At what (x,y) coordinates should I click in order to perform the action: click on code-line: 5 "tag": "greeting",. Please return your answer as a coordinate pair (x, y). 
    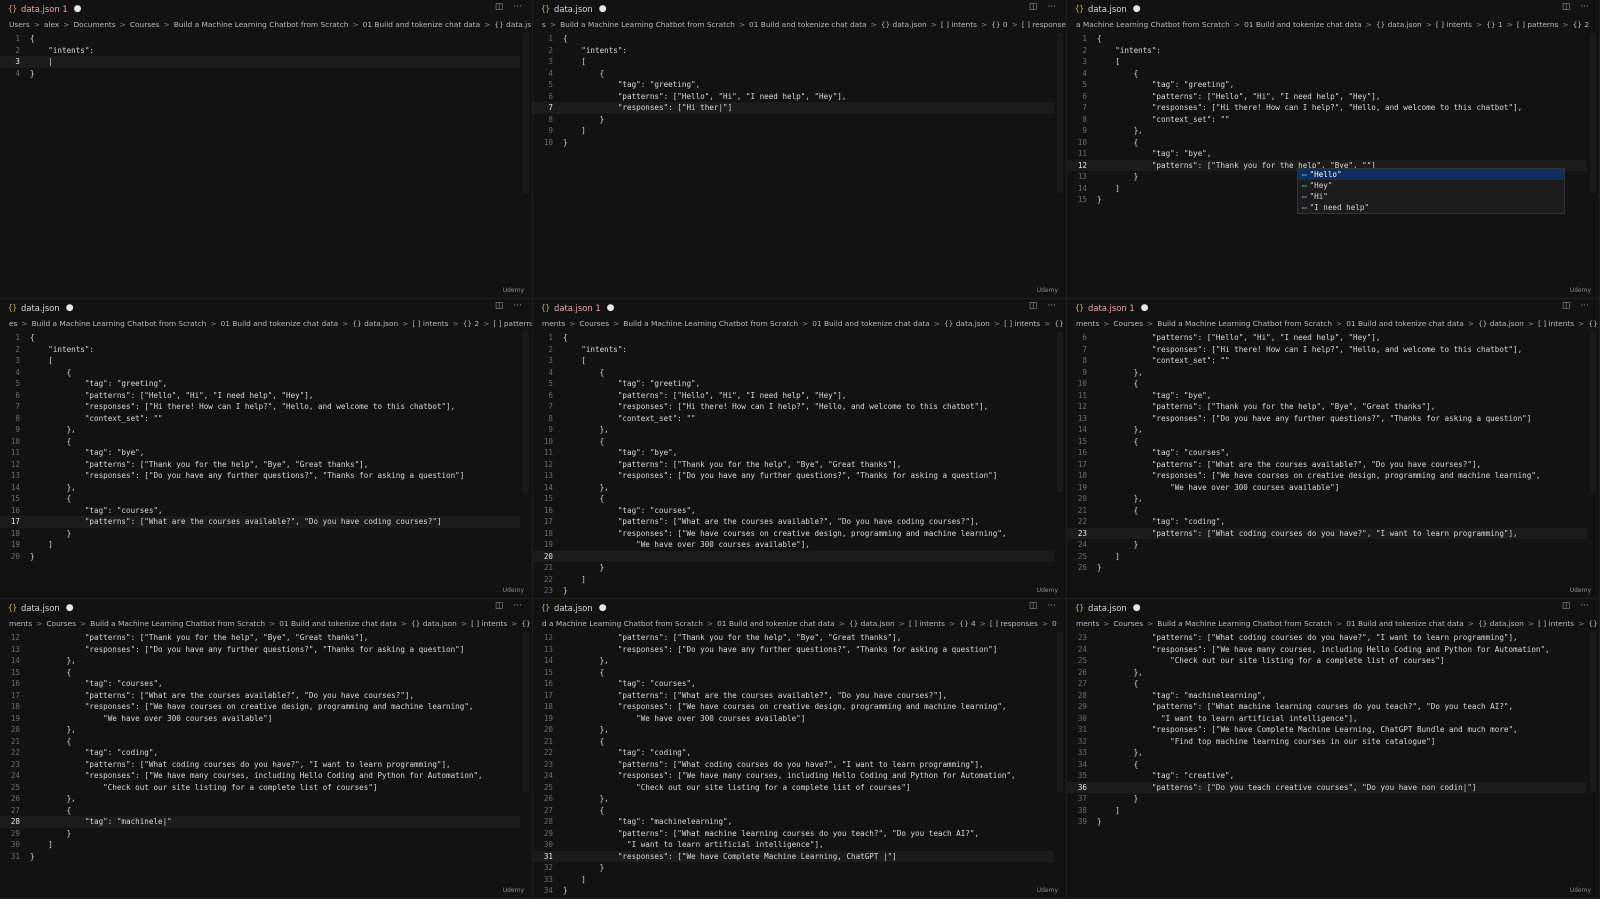
    Looking at the image, I should click on (793, 85).